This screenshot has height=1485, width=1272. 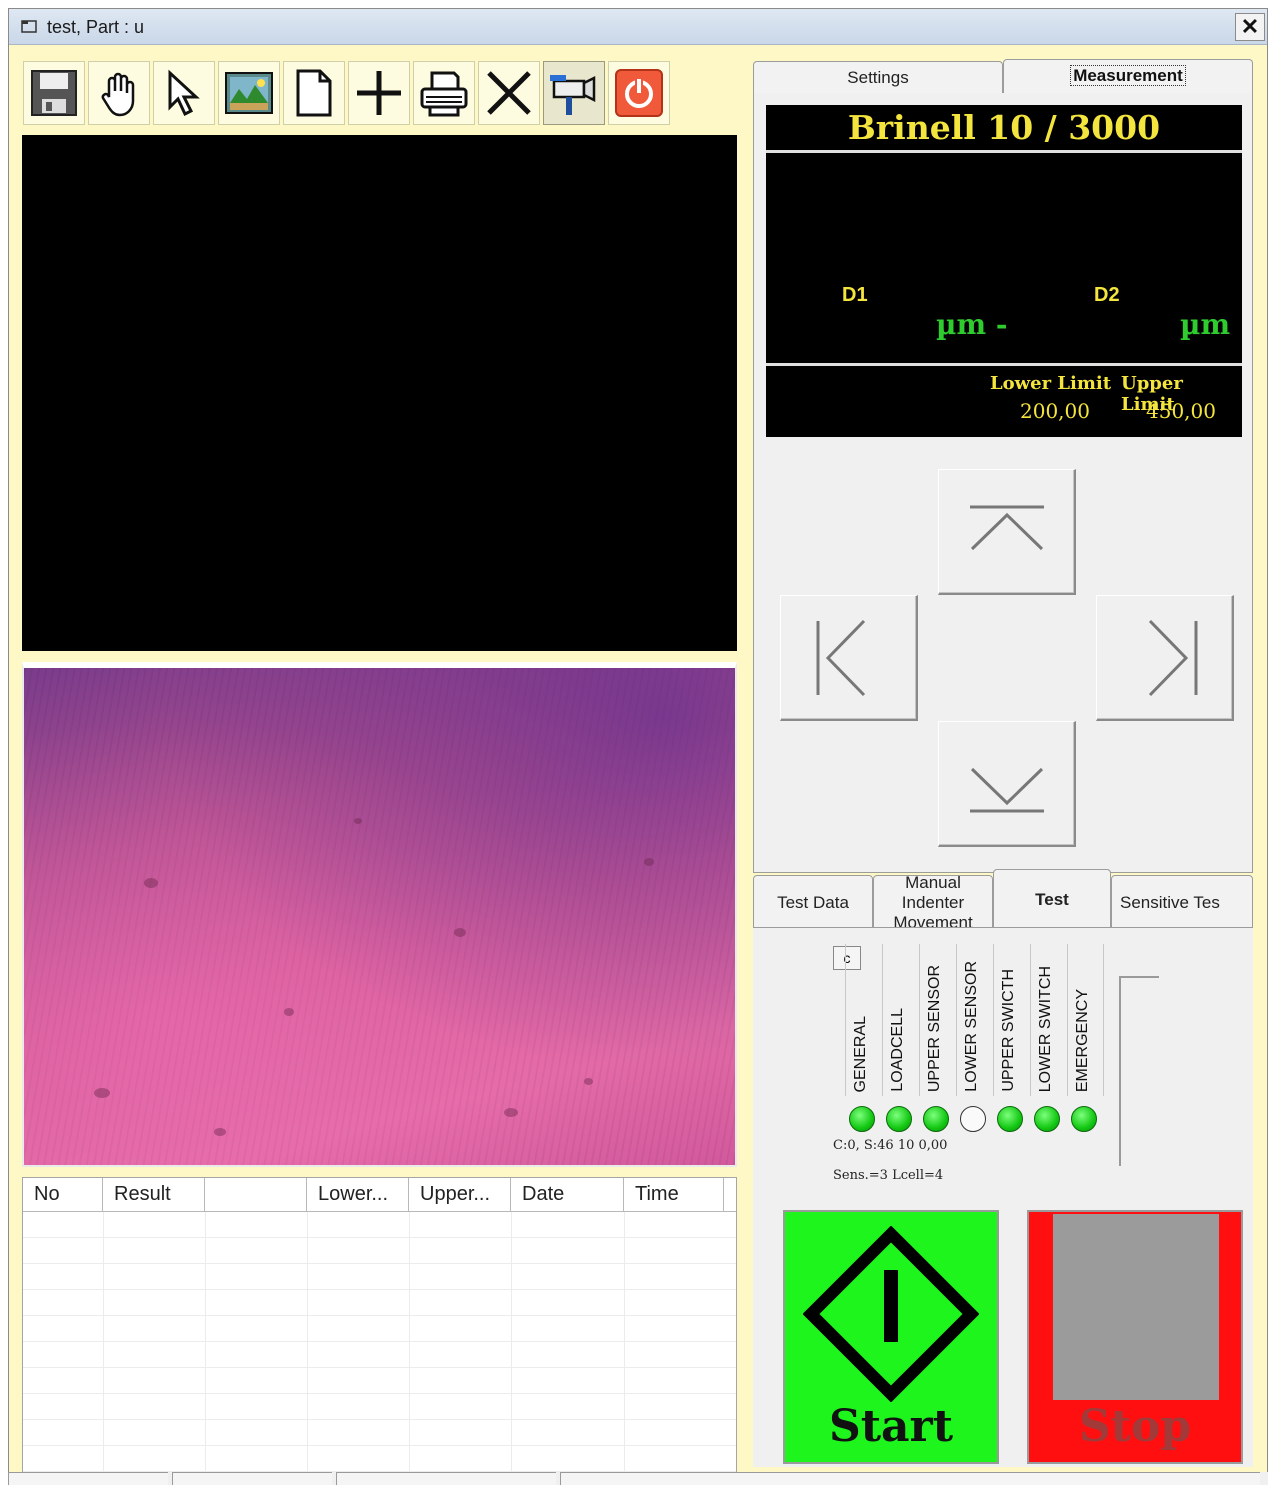 I want to click on camera-button, so click(x=574, y=93).